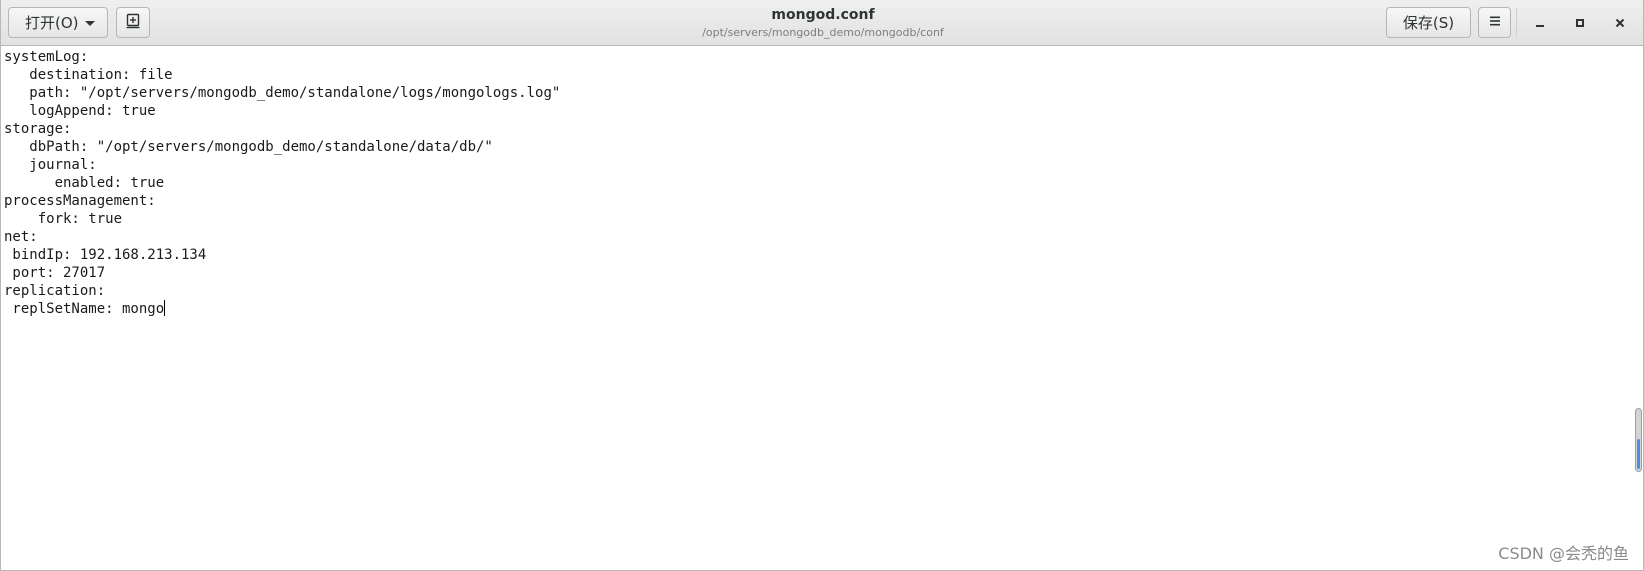 This screenshot has width=1644, height=571. I want to click on minimize-button, so click(1540, 23).